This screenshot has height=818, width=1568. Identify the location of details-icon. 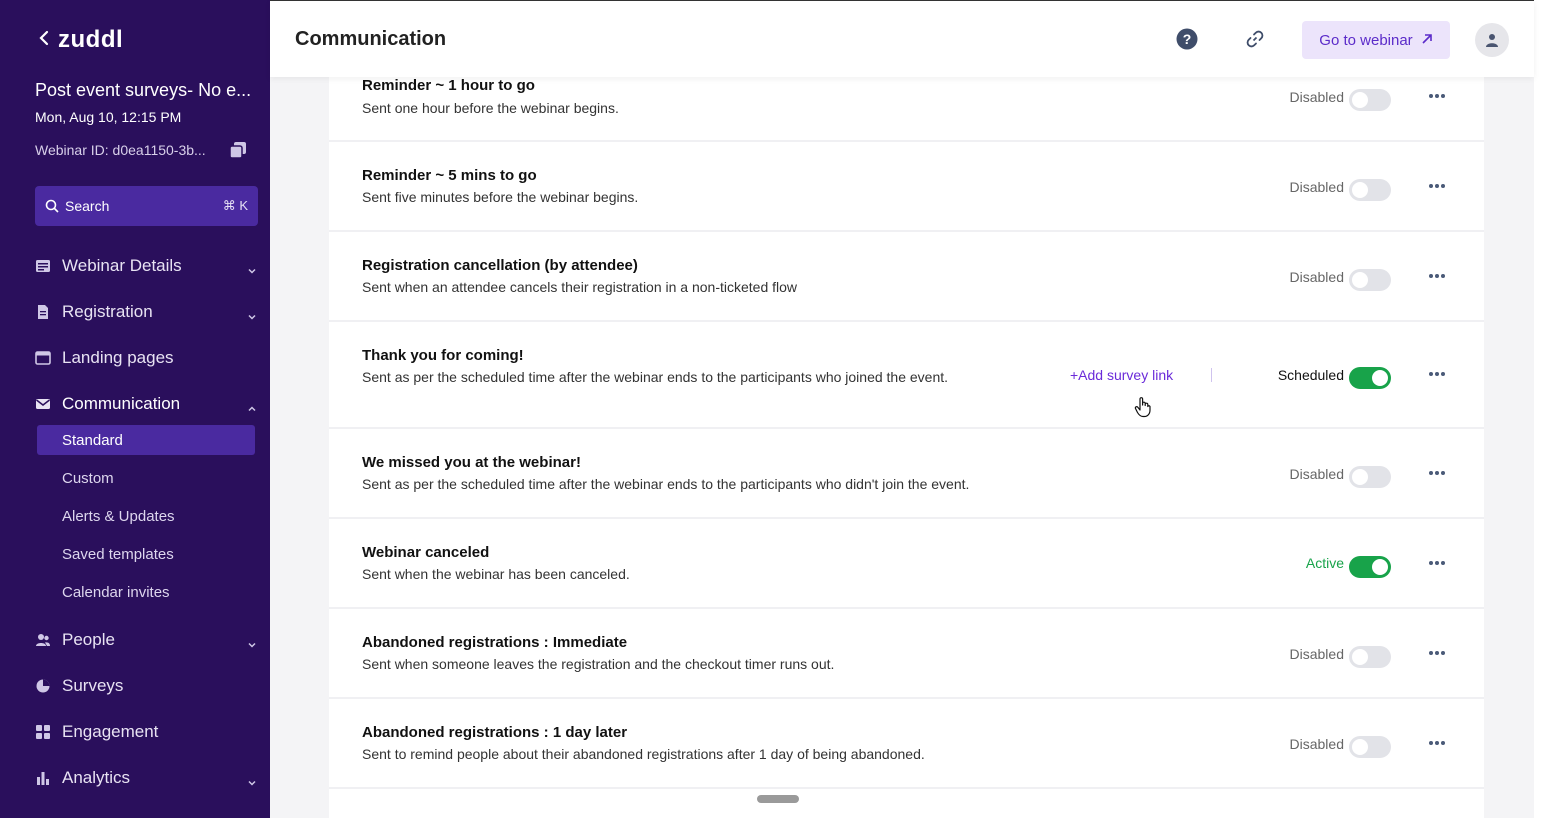
(43, 266).